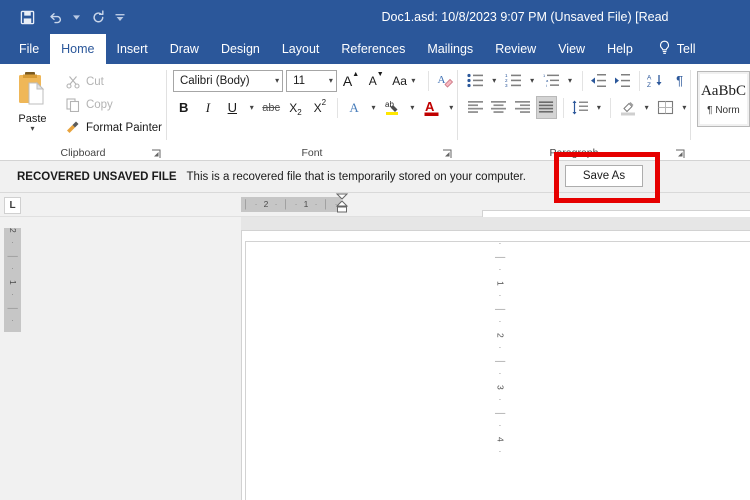  I want to click on font-name-combobox: Calibri (Body) ▾, so click(228, 80).